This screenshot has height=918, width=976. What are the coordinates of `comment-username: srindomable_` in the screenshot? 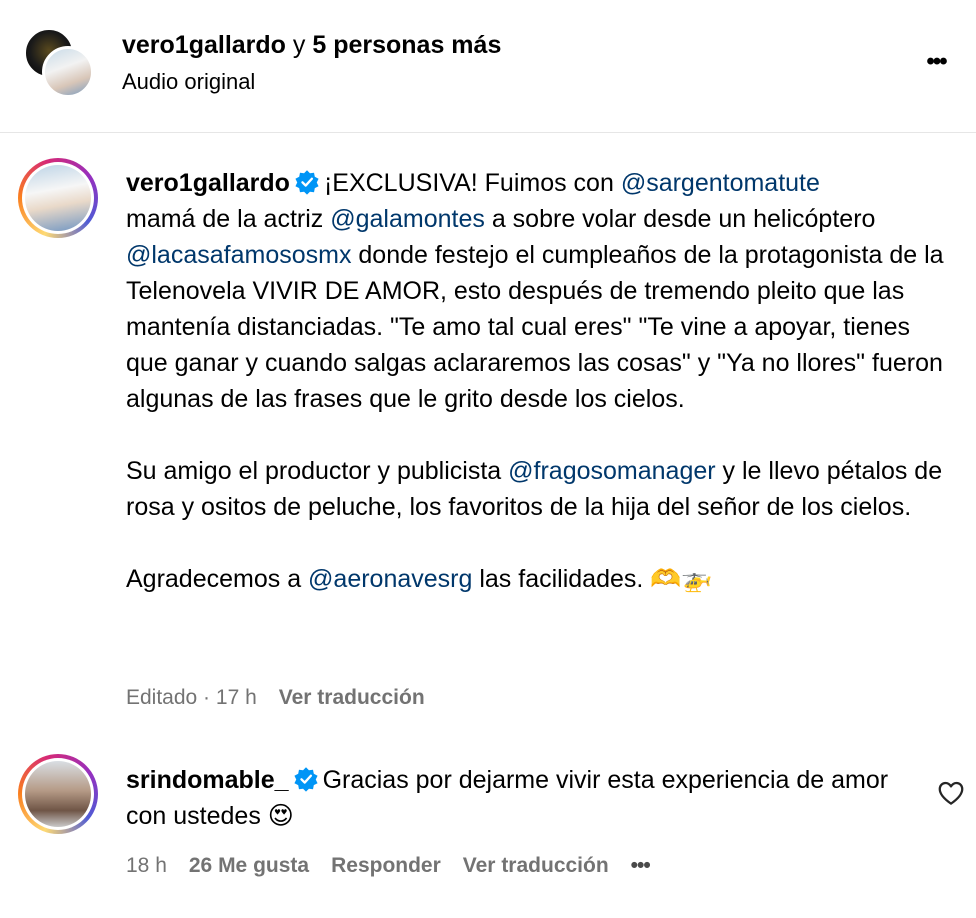 It's located at (207, 780).